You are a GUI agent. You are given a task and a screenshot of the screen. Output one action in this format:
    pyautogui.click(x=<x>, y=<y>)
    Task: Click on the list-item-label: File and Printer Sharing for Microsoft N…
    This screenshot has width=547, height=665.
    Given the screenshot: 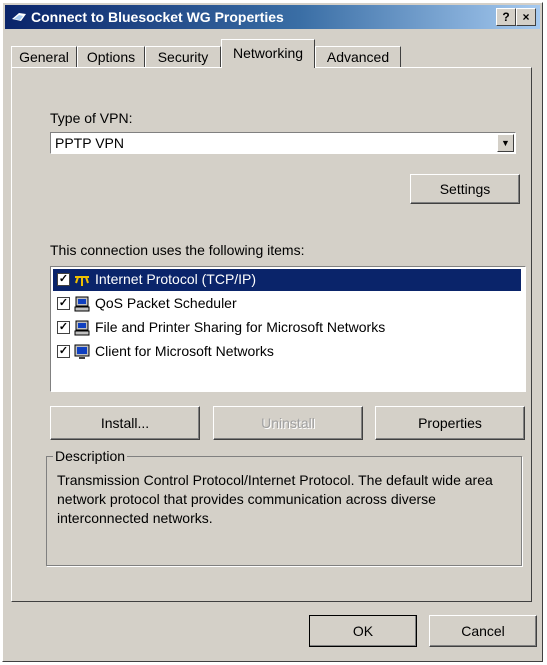 What is the action you would take?
    pyautogui.click(x=240, y=327)
    